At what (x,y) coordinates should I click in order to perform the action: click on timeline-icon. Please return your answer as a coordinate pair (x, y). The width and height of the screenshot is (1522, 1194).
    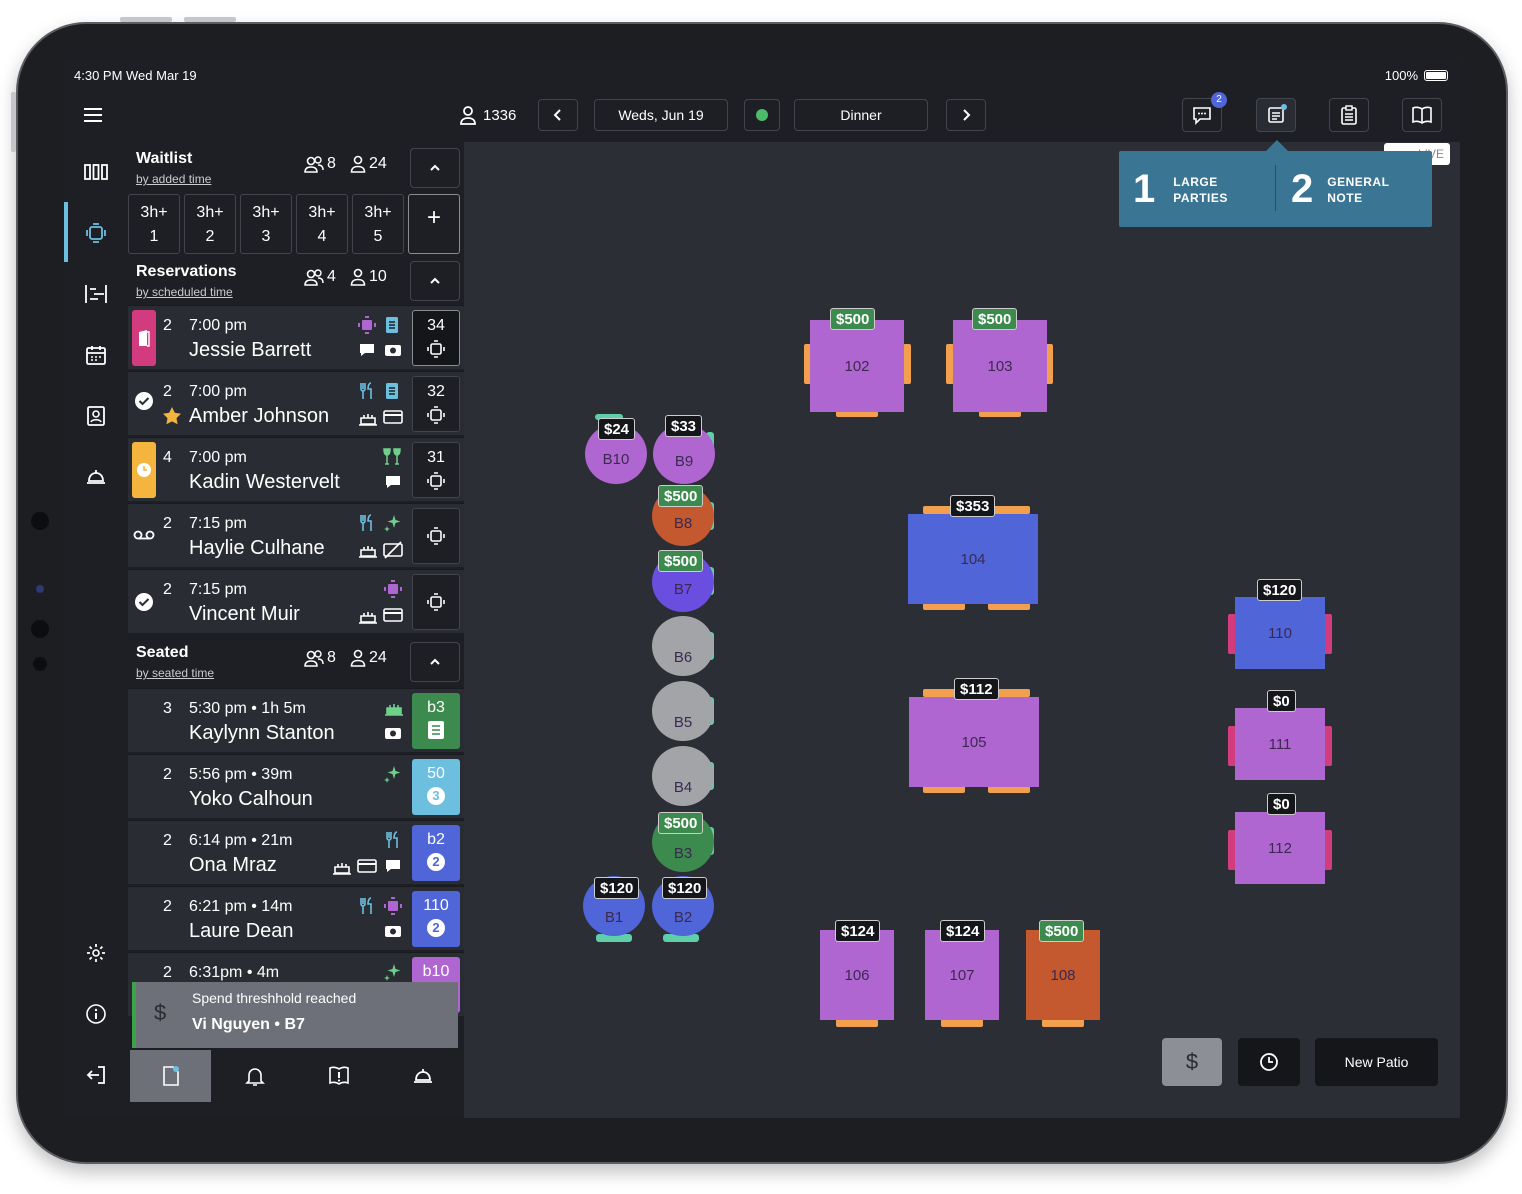
    Looking at the image, I should click on (96, 294).